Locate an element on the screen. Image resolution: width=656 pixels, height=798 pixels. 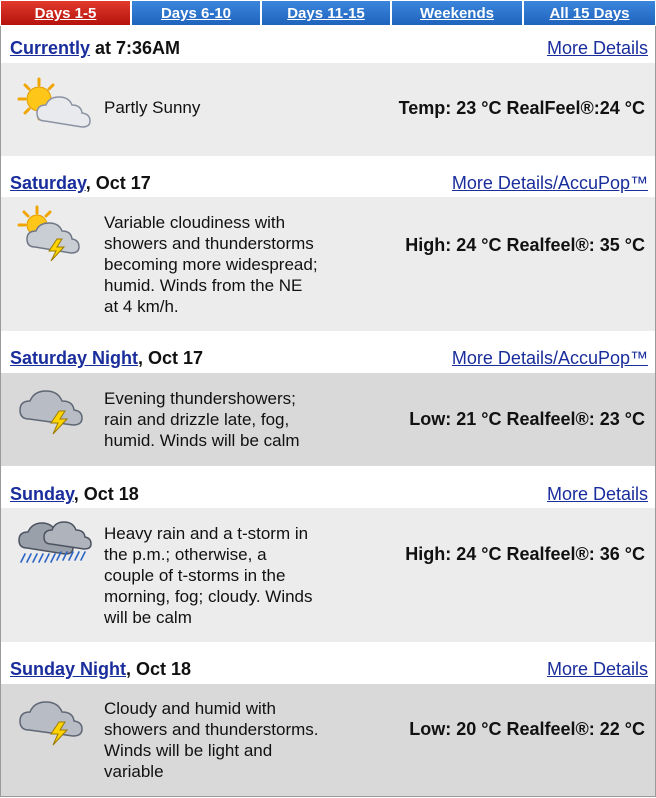
desc-line: humid. Winds will be calm is located at coordinates (202, 440).